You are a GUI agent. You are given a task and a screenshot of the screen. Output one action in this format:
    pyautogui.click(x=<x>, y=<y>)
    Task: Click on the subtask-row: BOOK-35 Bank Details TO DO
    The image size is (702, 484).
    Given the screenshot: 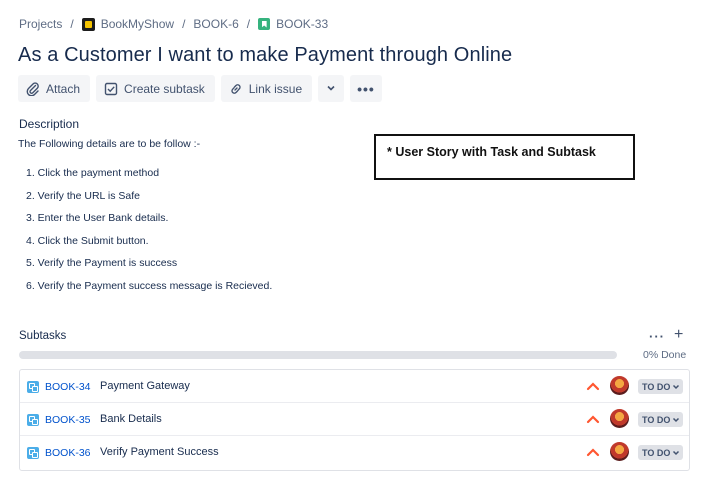 What is the action you would take?
    pyautogui.click(x=354, y=419)
    